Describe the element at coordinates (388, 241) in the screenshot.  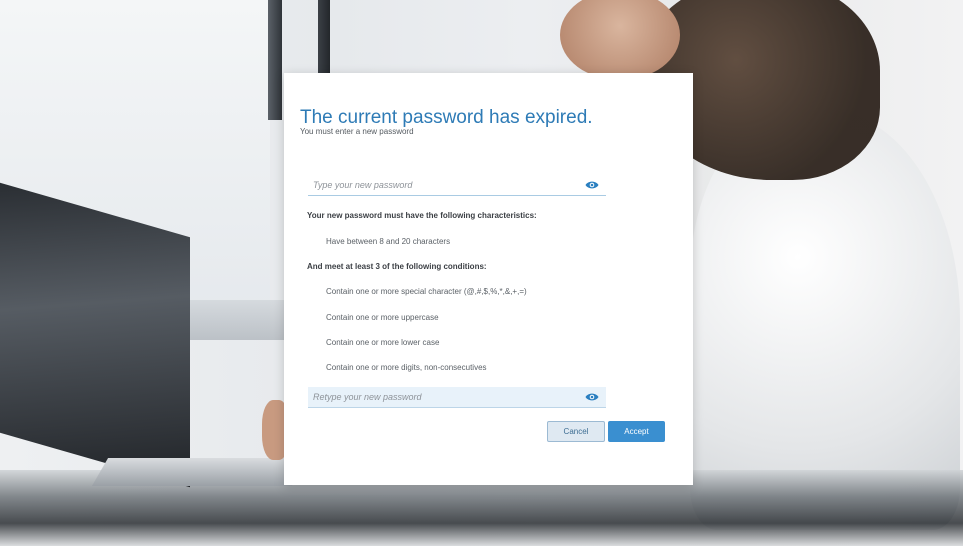
I see `length-rule: Have between 8 and 20 characters` at that location.